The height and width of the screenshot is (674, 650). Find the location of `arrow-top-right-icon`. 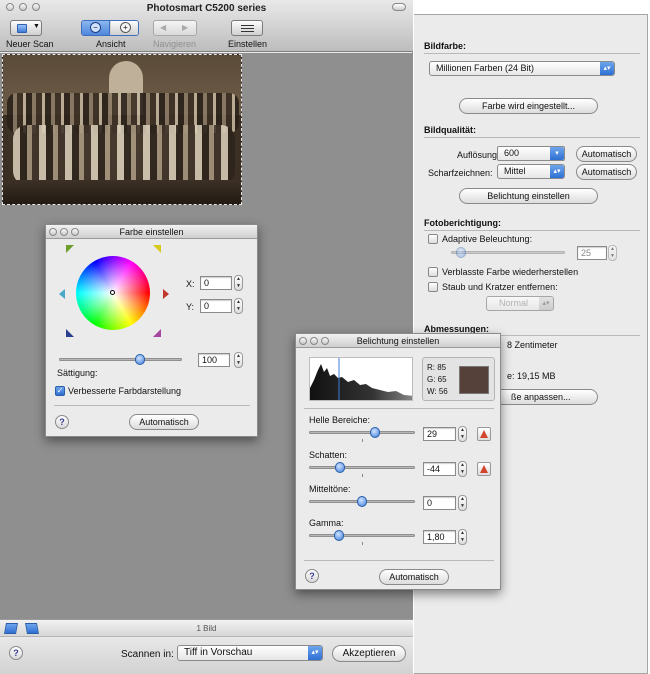

arrow-top-right-icon is located at coordinates (157, 249).